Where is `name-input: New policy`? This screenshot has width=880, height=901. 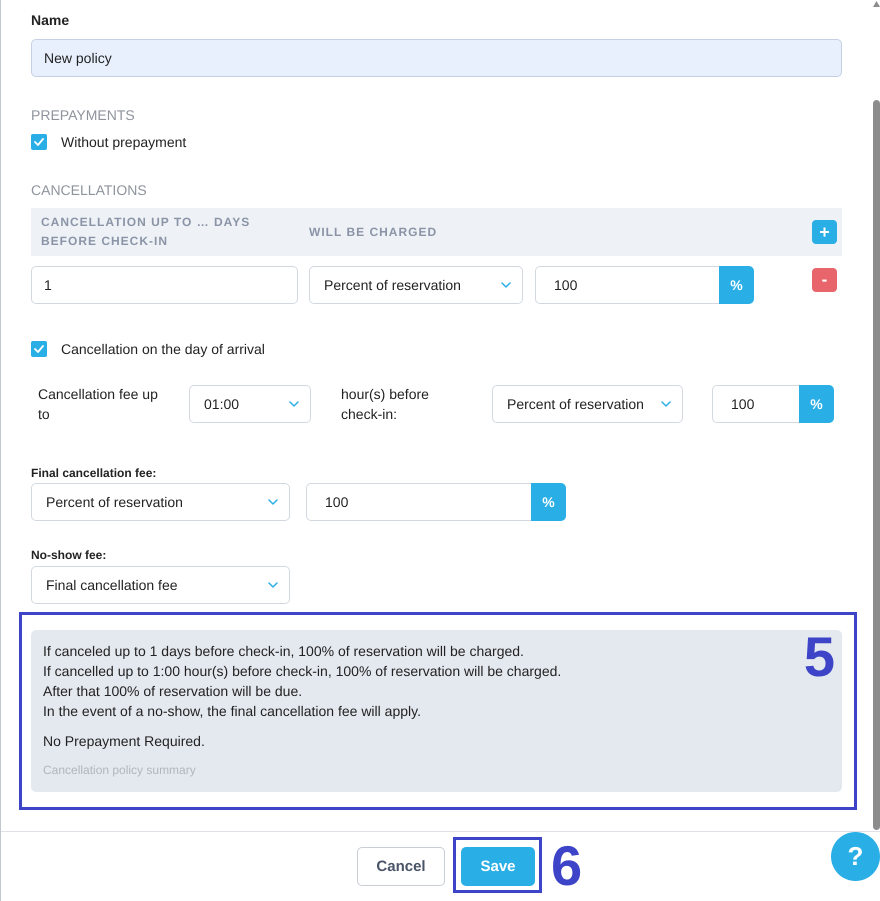
name-input: New policy is located at coordinates (436, 58).